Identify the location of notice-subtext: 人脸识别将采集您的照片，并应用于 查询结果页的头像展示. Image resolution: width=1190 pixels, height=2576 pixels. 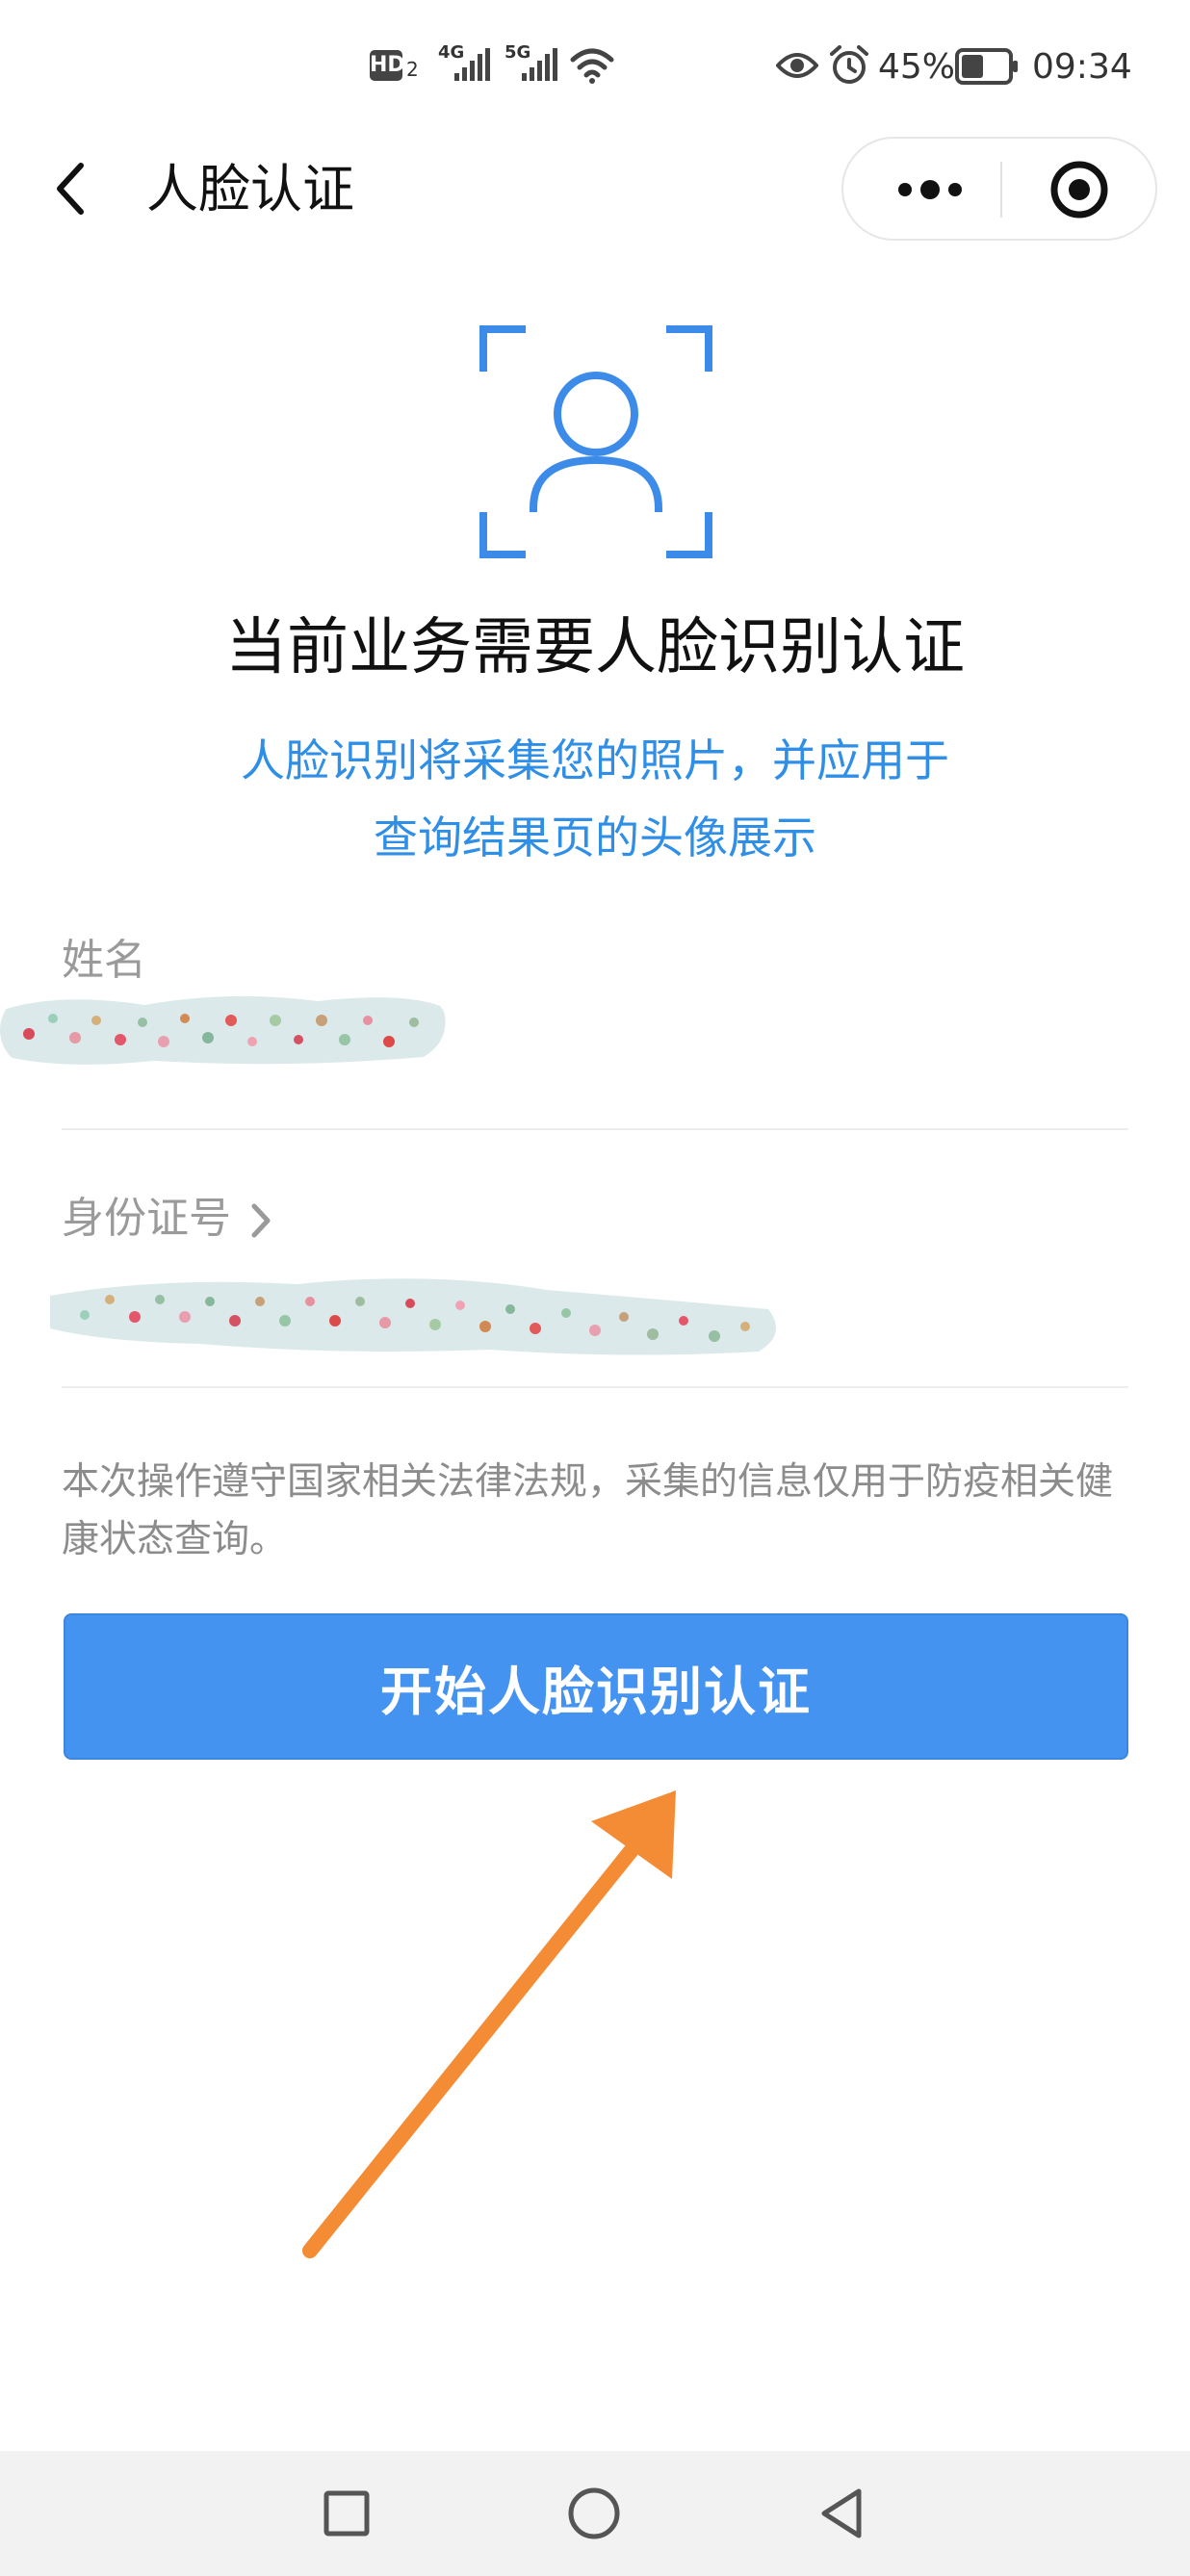
(595, 799).